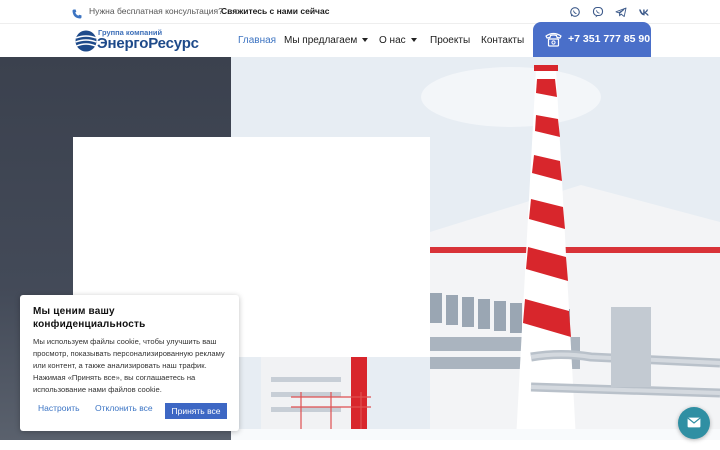  I want to click on cookie-customize-button: Настроить, so click(59, 408).